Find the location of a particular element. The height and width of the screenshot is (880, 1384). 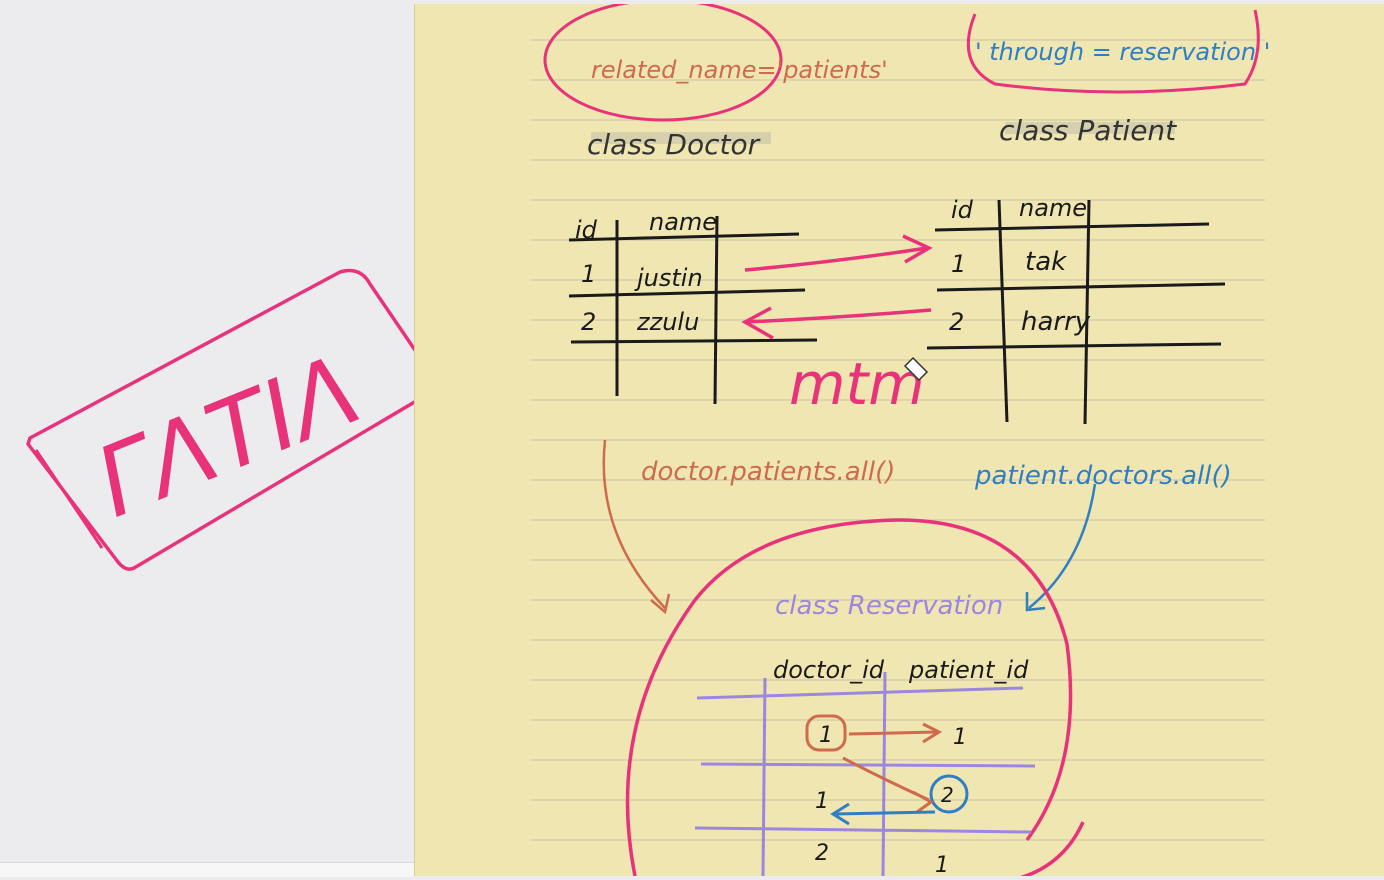

patient-row2-id: 2 is located at coordinates (956, 322).